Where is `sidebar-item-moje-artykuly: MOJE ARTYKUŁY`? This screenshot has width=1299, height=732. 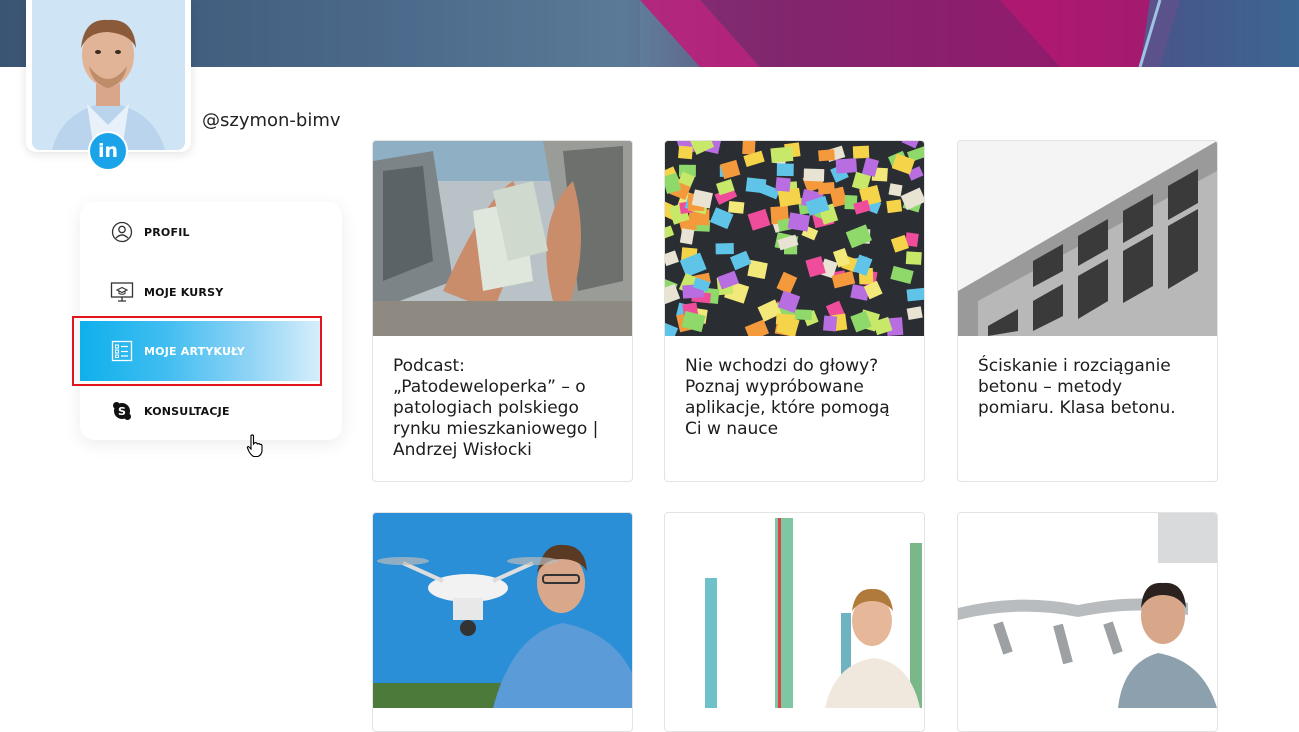
sidebar-item-moje-artykuly: MOJE ARTYKUŁY is located at coordinates (200, 351).